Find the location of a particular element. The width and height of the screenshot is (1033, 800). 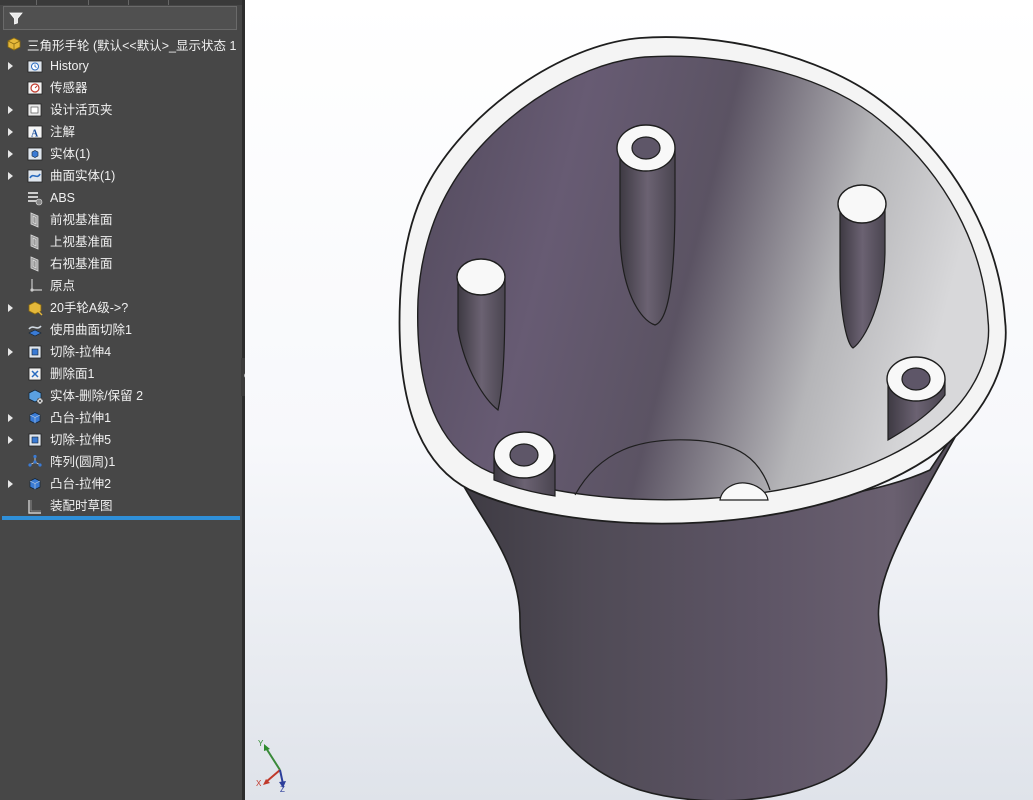

tree-item-label: 阵列(圆周)1 is located at coordinates (83, 462).